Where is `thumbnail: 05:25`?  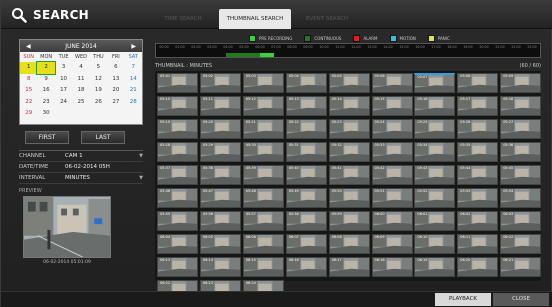
thumbnail: 05:25 is located at coordinates (435, 129).